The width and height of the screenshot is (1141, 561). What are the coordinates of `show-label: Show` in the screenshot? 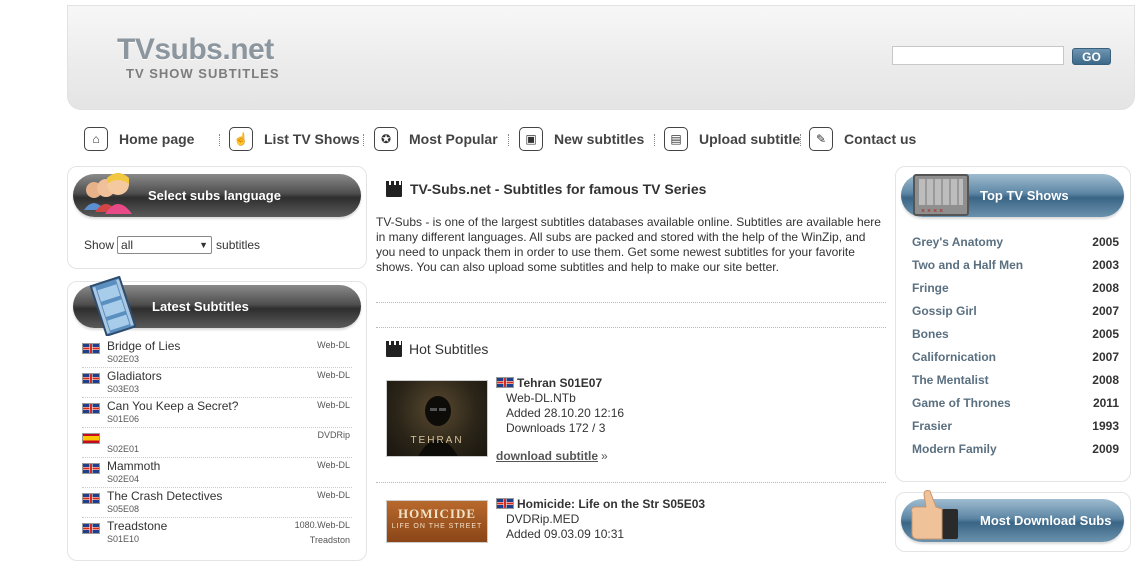 It's located at (99, 245).